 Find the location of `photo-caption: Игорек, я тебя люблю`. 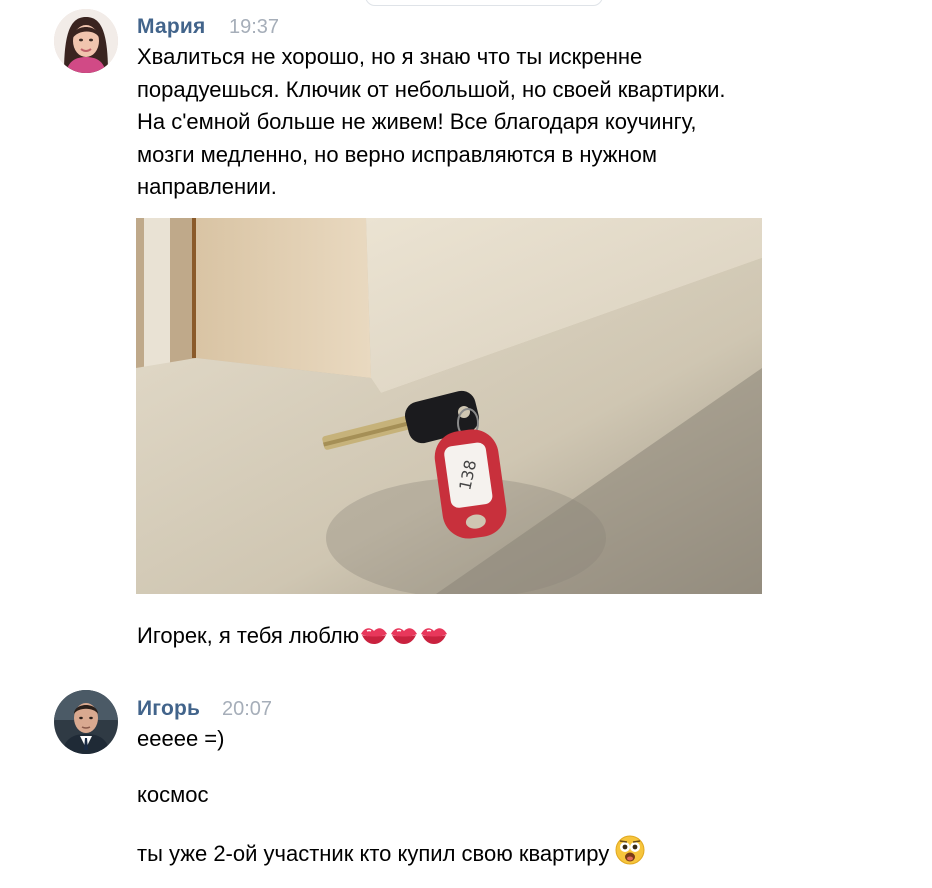

photo-caption: Игорек, я тебя люблю is located at coordinates (293, 638).